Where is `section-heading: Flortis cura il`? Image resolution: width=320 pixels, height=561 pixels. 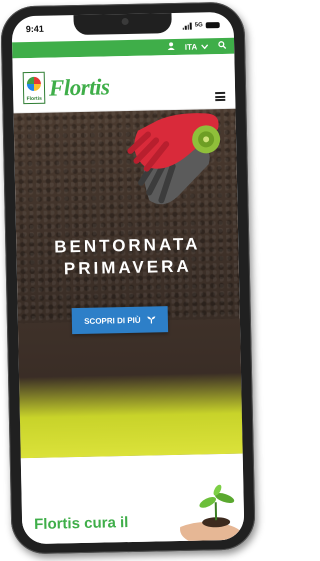 section-heading: Flortis cura il is located at coordinates (81, 524).